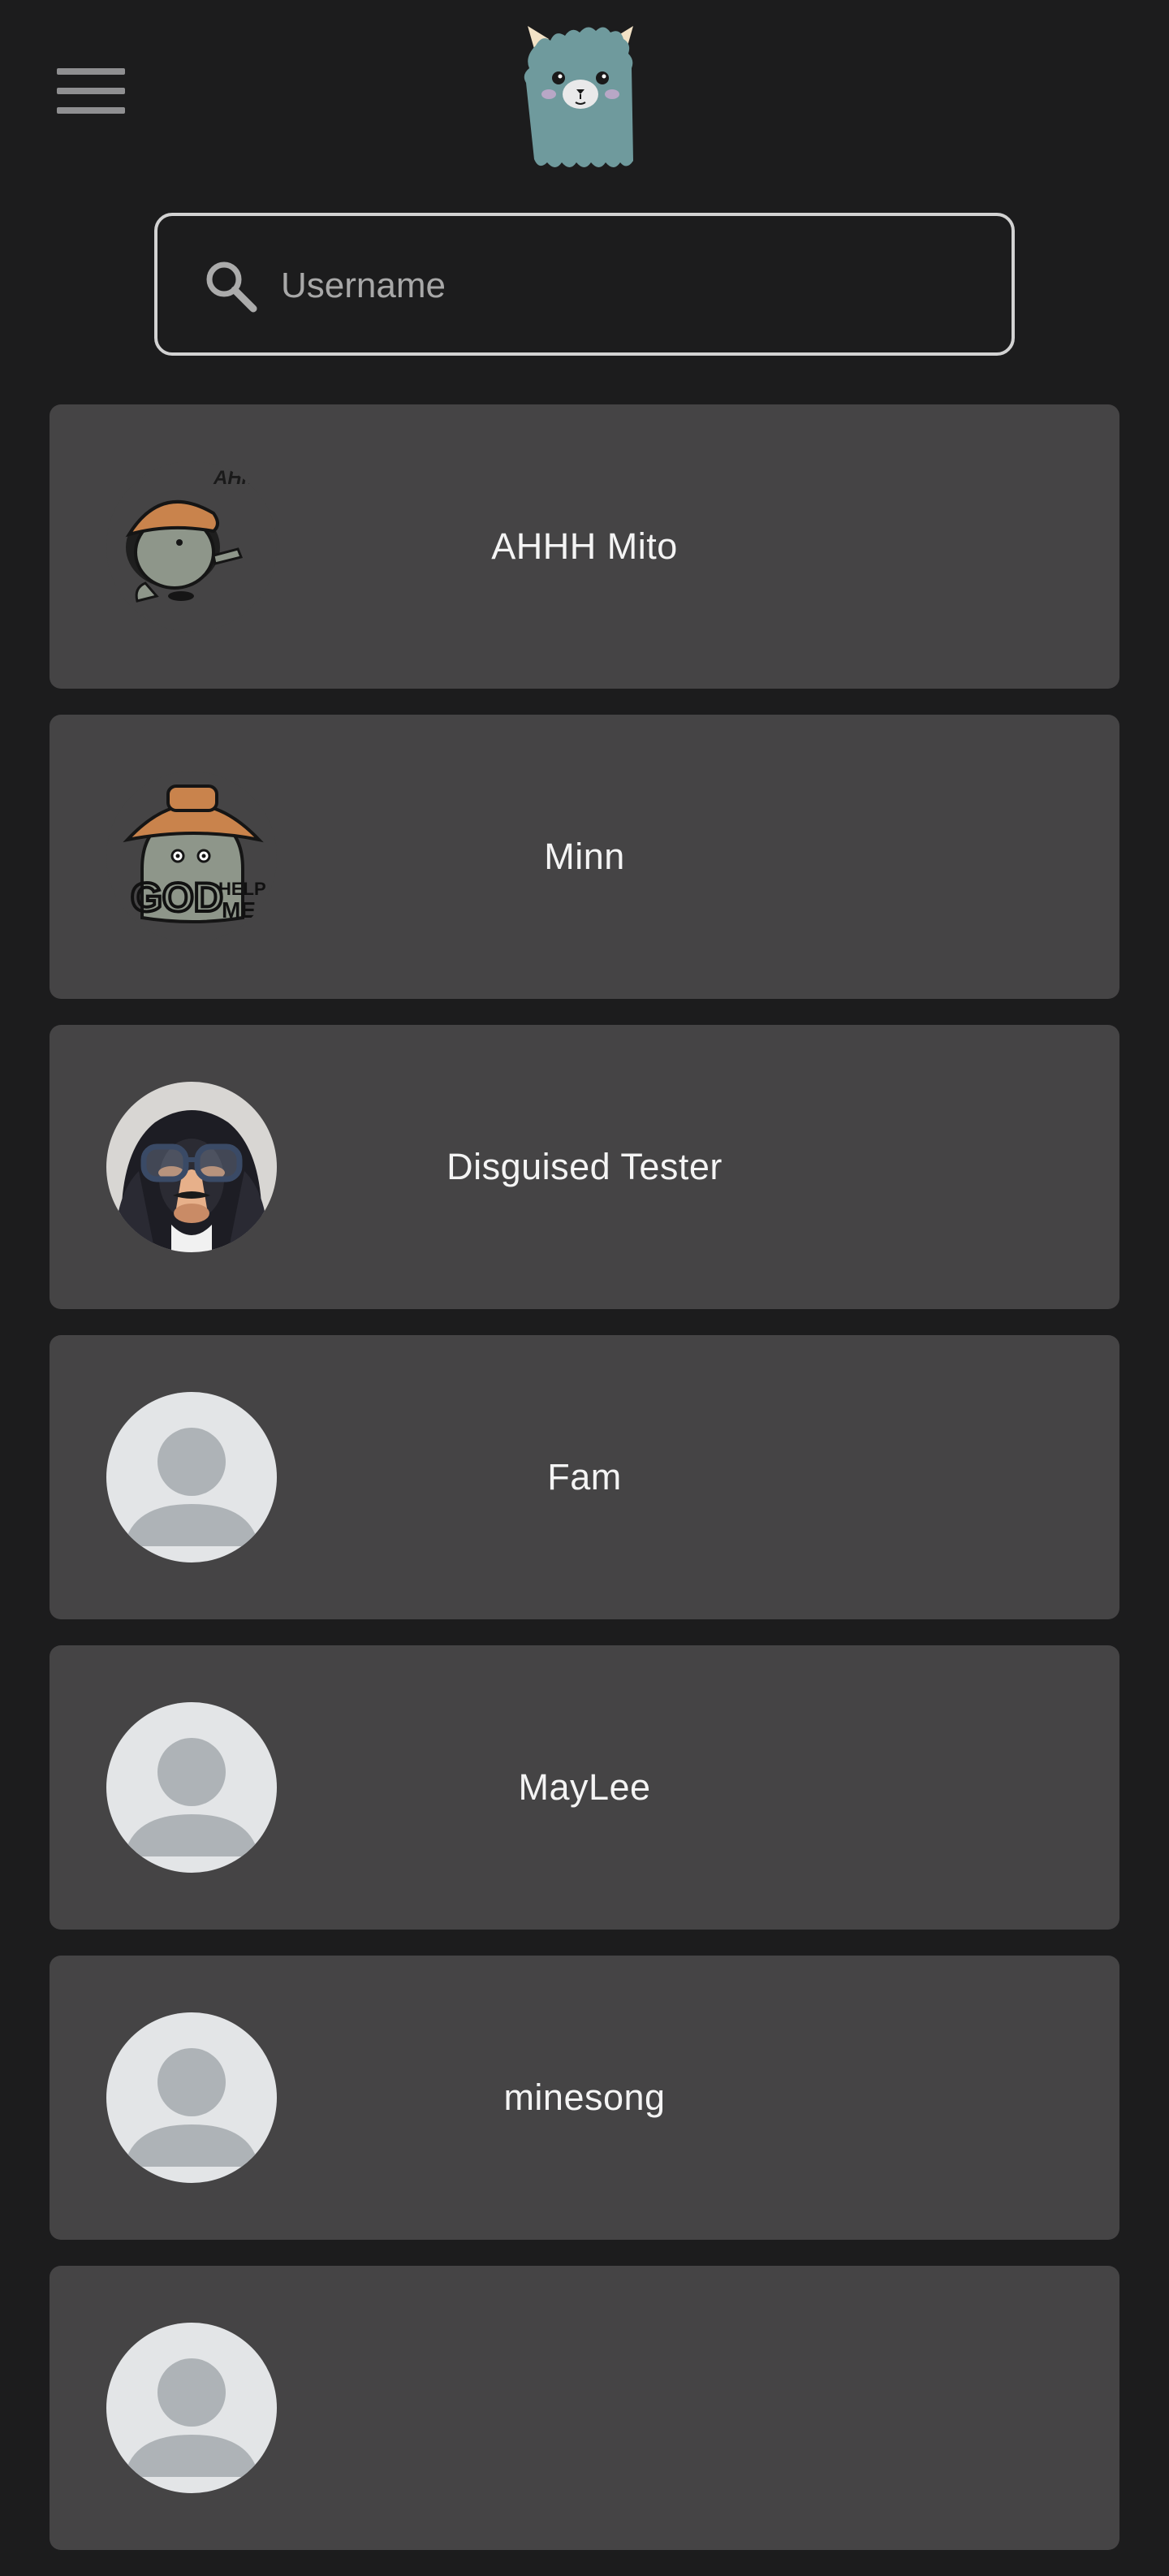 The height and width of the screenshot is (2576, 1169). I want to click on user-card, so click(584, 2408).